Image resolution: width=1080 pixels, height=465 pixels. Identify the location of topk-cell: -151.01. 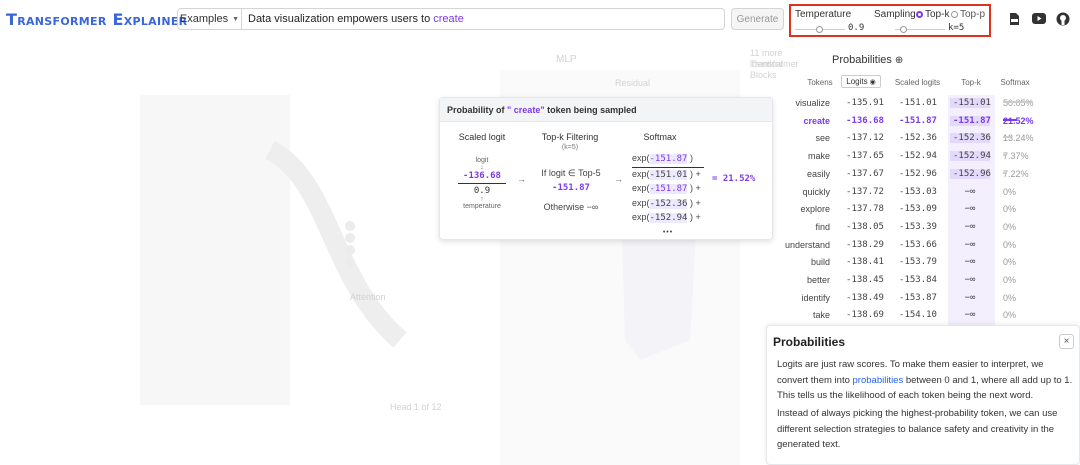
(970, 103).